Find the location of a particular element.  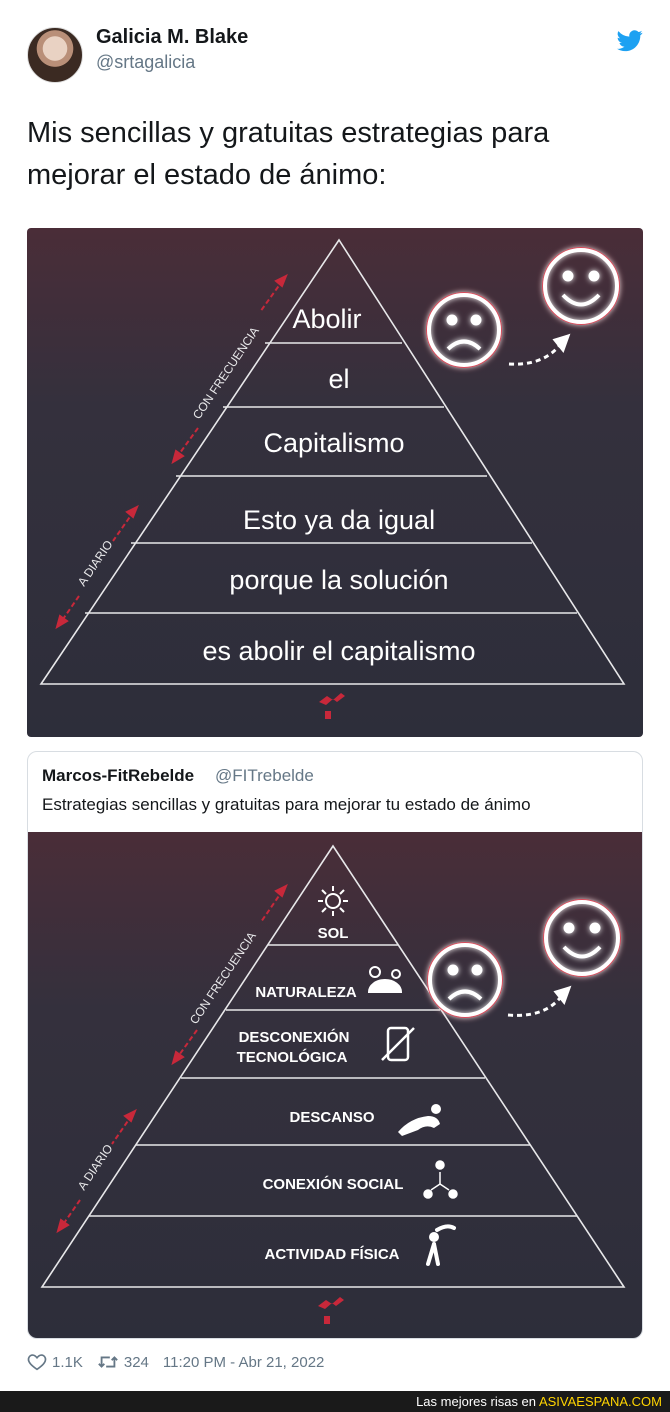

author-handle: @srtagalicia is located at coordinates (145, 62).